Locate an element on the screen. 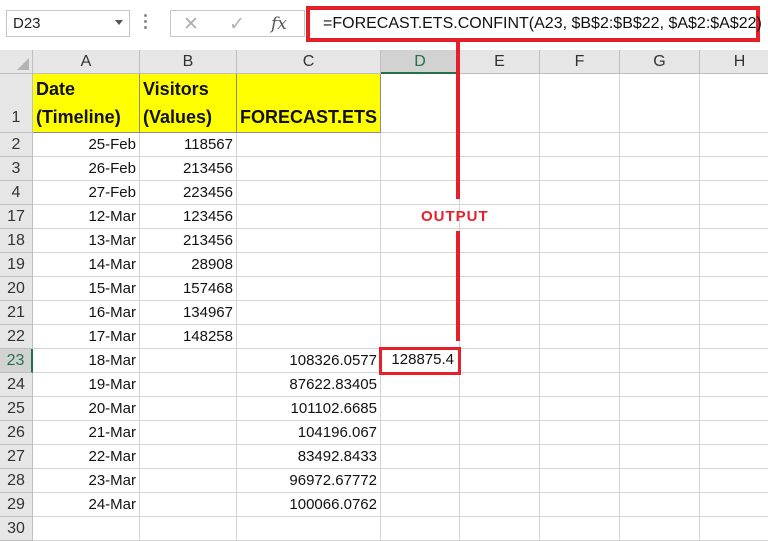 The image size is (768, 541). table-cell-a: 18-Mar is located at coordinates (86, 361).